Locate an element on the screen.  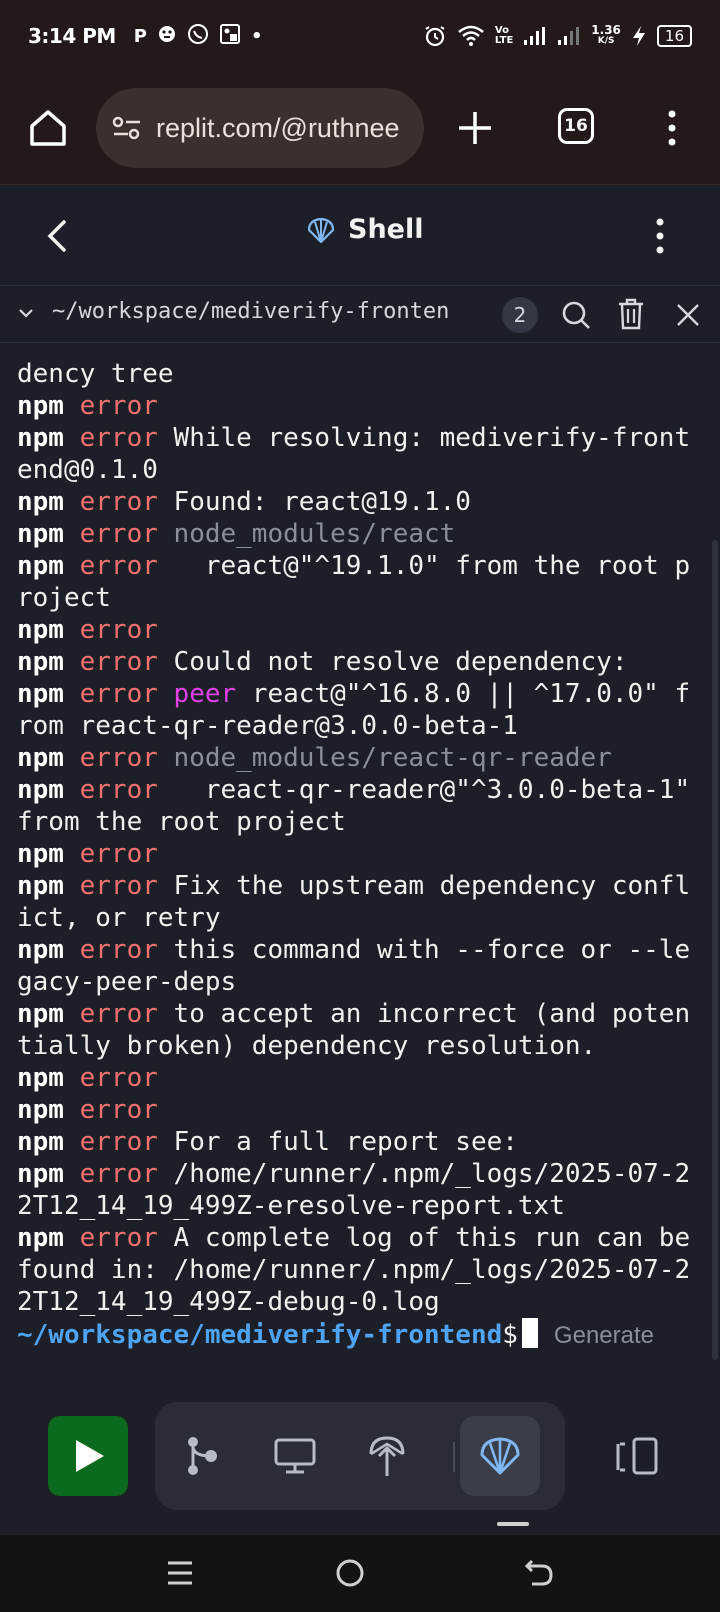
back-arrow-icon is located at coordinates (538, 1572).